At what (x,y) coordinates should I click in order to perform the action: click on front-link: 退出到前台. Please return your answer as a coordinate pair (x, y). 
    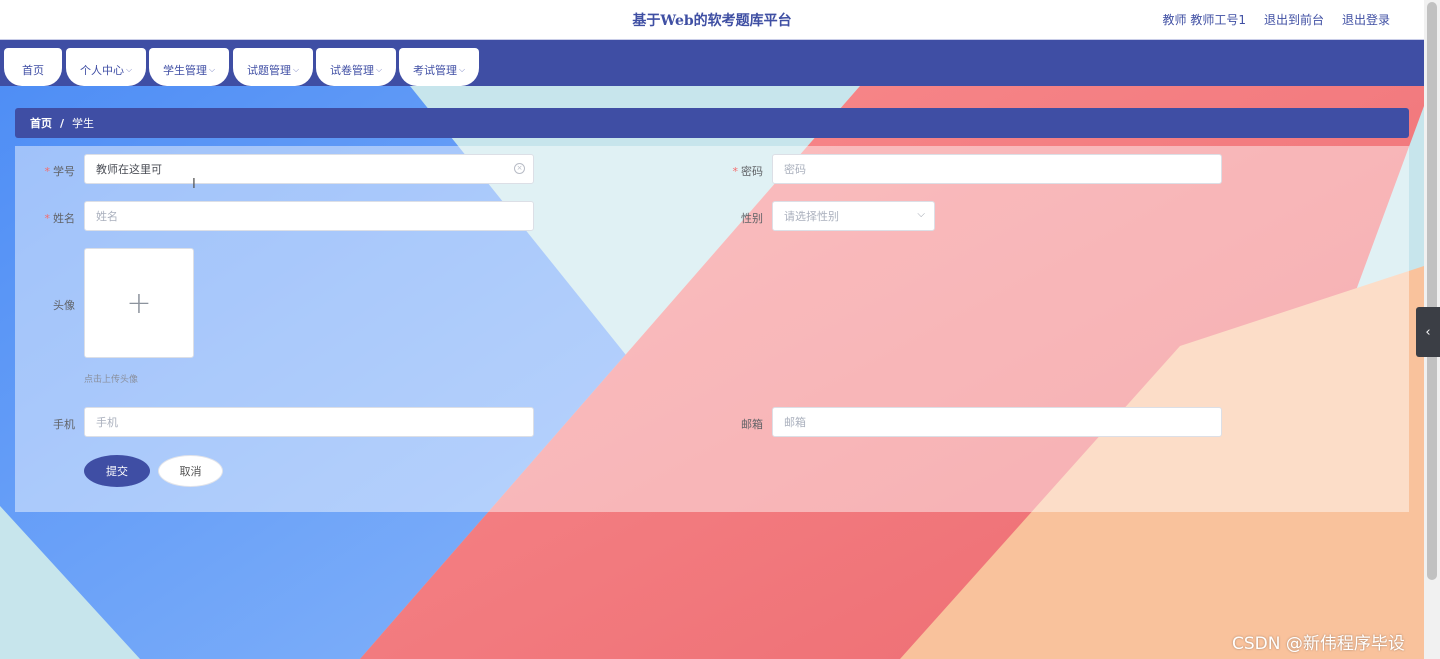
    Looking at the image, I should click on (1294, 19).